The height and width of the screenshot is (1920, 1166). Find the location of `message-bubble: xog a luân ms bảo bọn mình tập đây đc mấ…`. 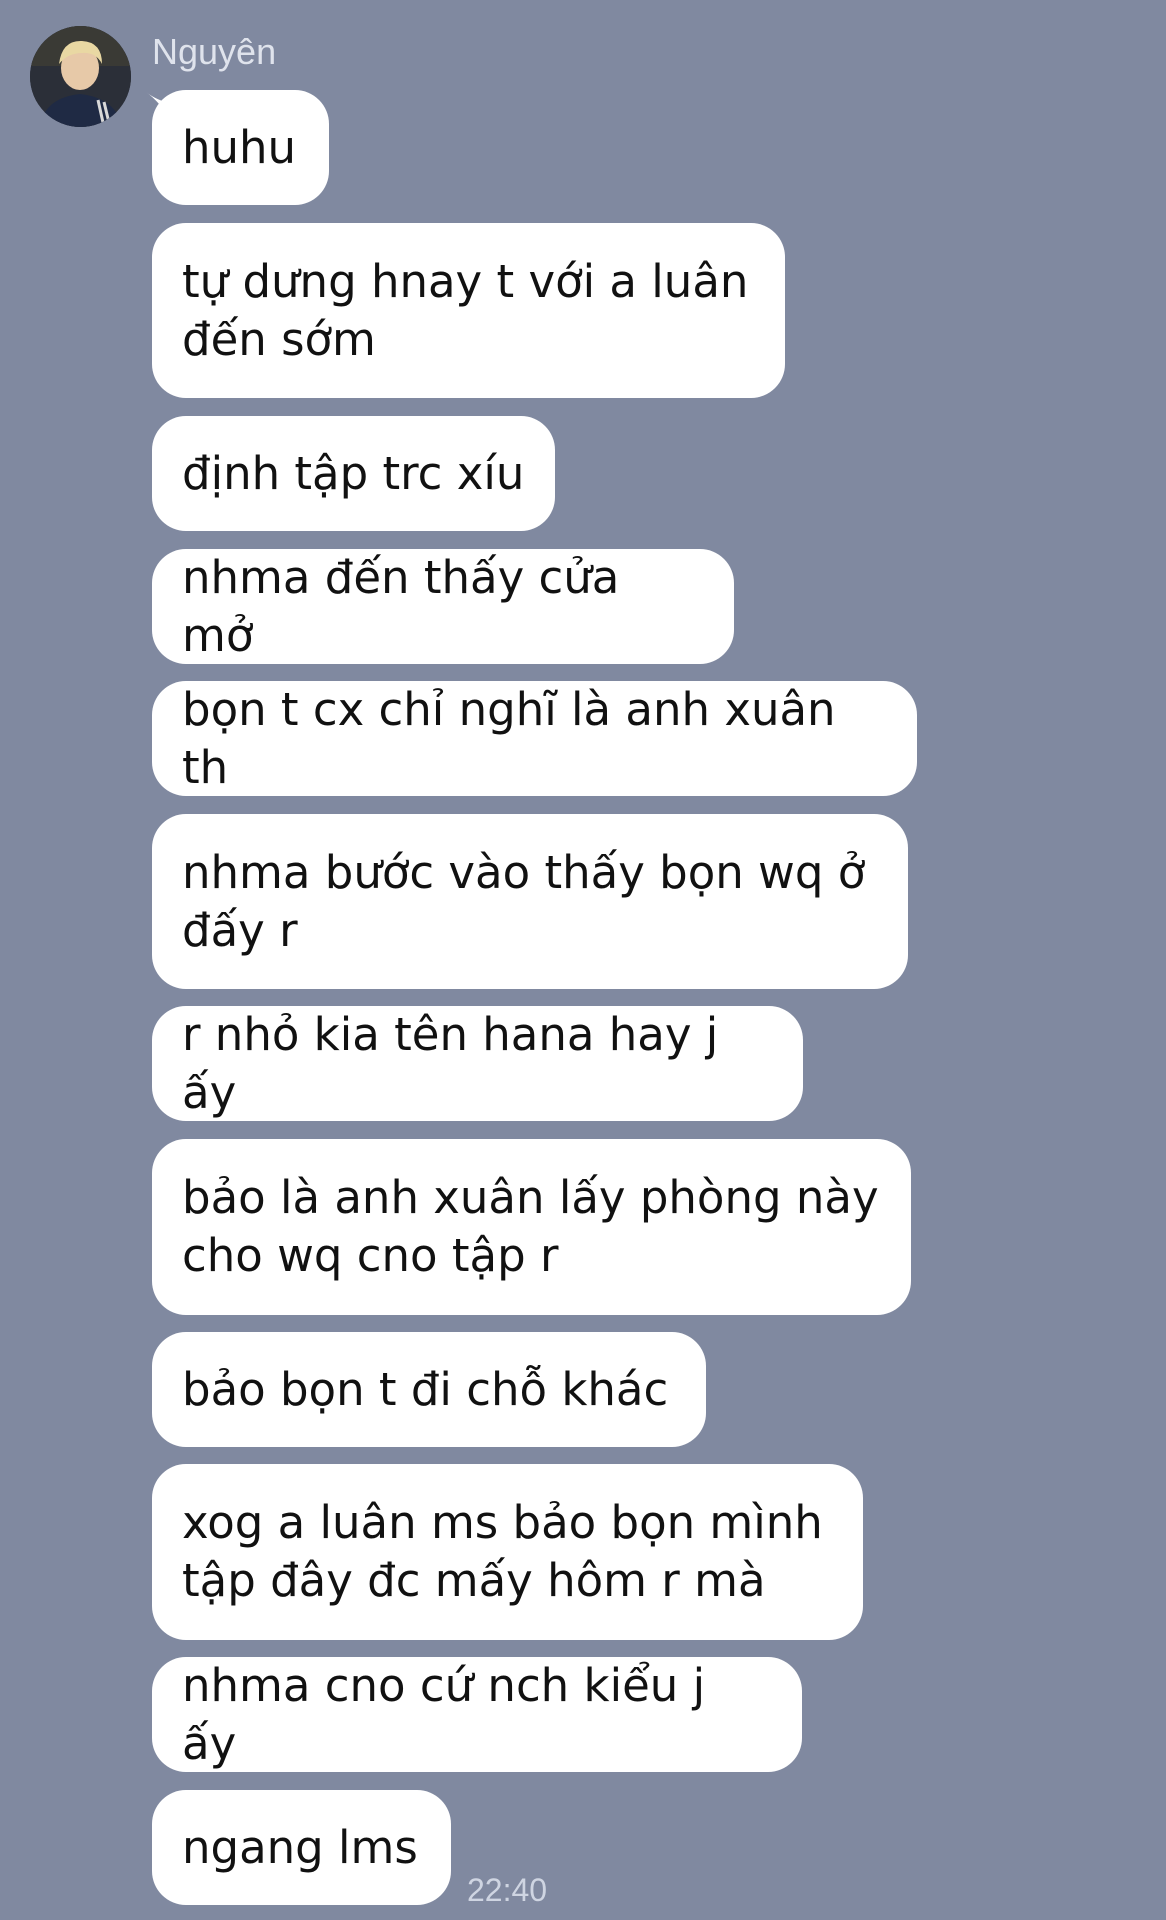

message-bubble: xog a luân ms bảo bọn mình tập đây đc mấ… is located at coordinates (507, 1552).